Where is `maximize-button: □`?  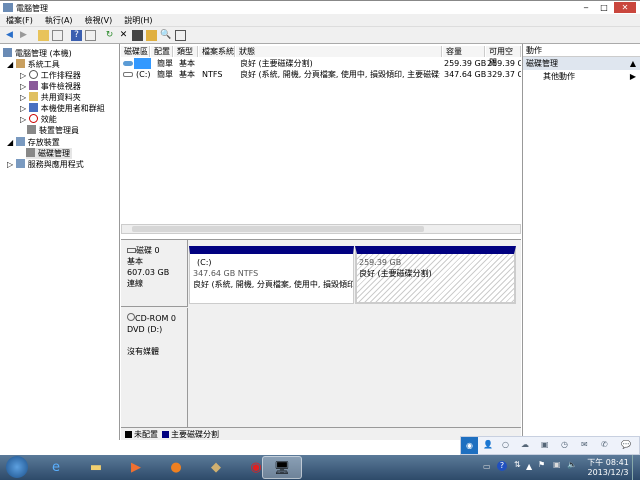 maximize-button: □ is located at coordinates (604, 7).